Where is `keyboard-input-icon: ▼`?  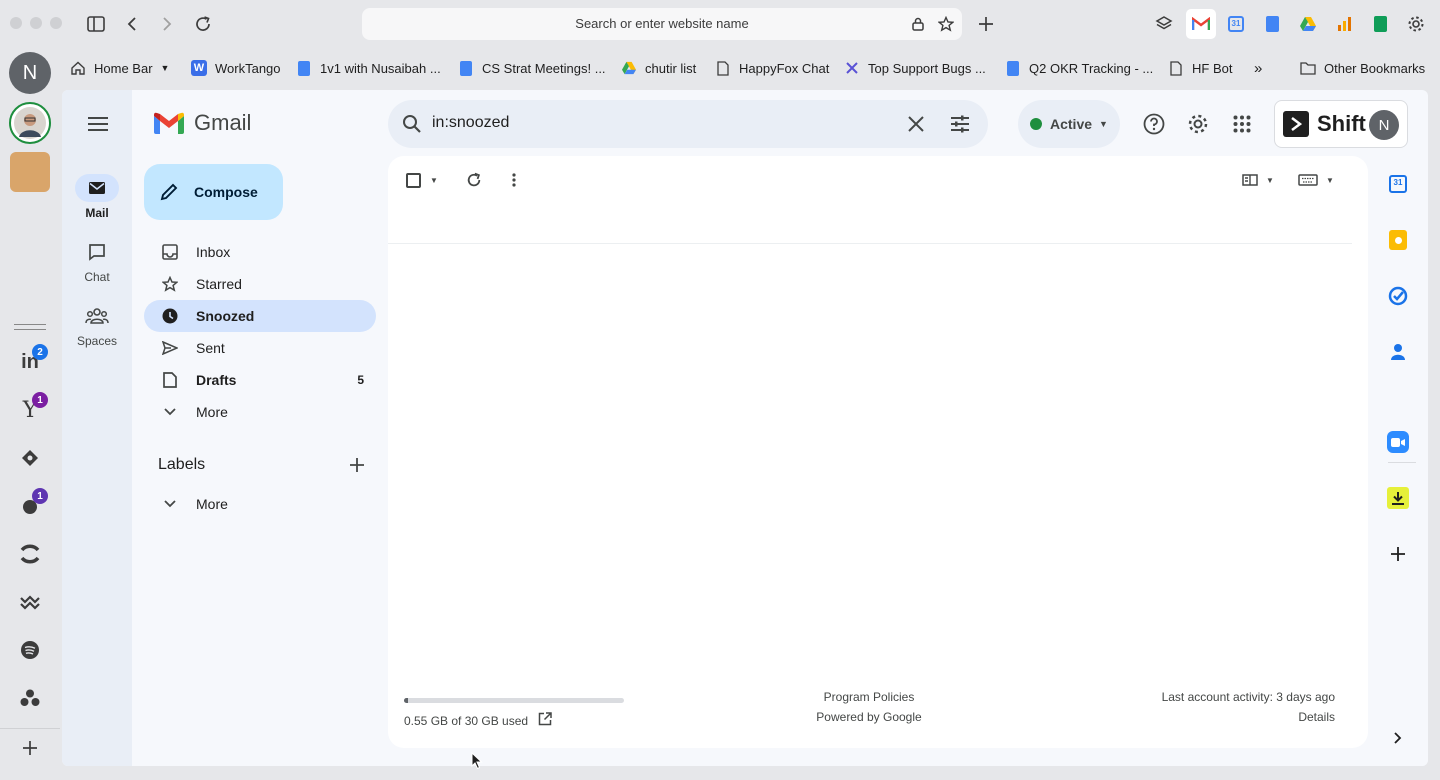 keyboard-input-icon: ▼ is located at coordinates (1316, 180).